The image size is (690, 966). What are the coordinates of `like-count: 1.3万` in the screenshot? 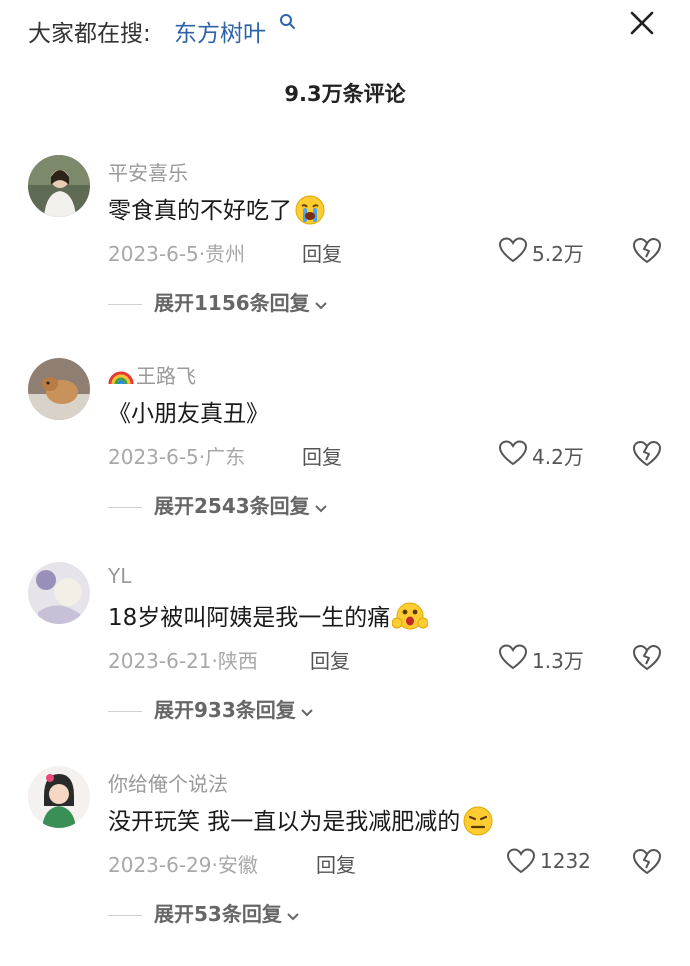 It's located at (558, 661).